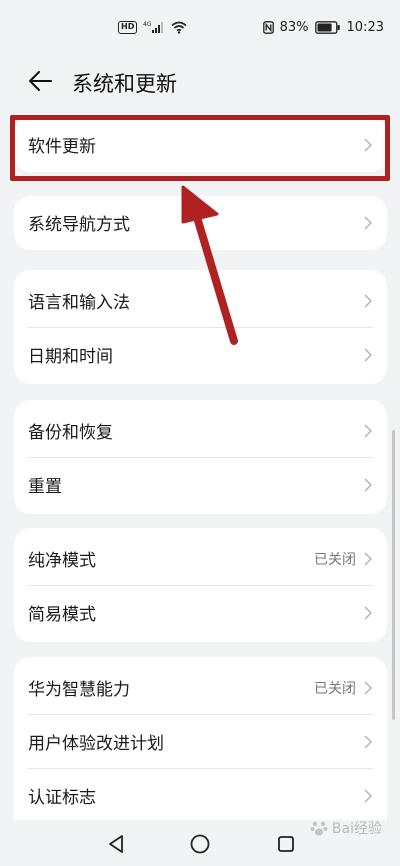 The width and height of the screenshot is (400, 866). Describe the element at coordinates (96, 744) in the screenshot. I see `row-label: 用户体验改进计划` at that location.